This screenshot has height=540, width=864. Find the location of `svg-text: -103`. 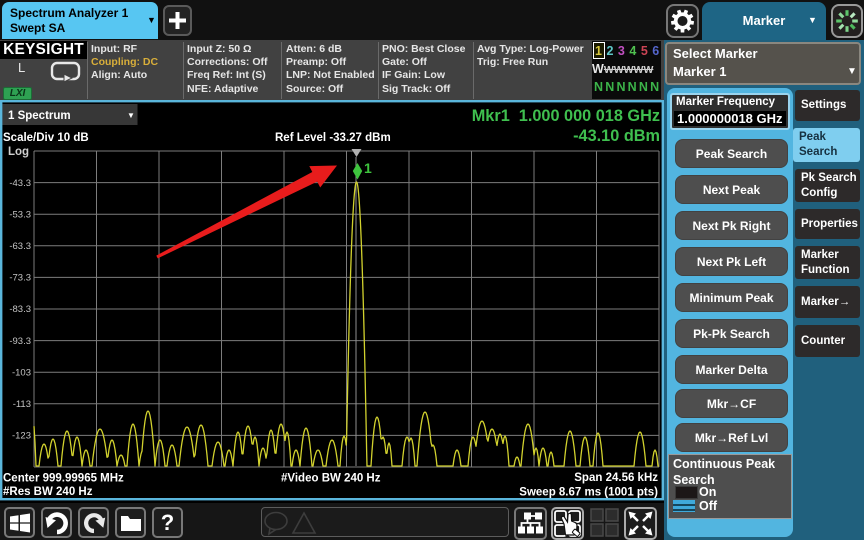

svg-text: -103 is located at coordinates (21, 372).